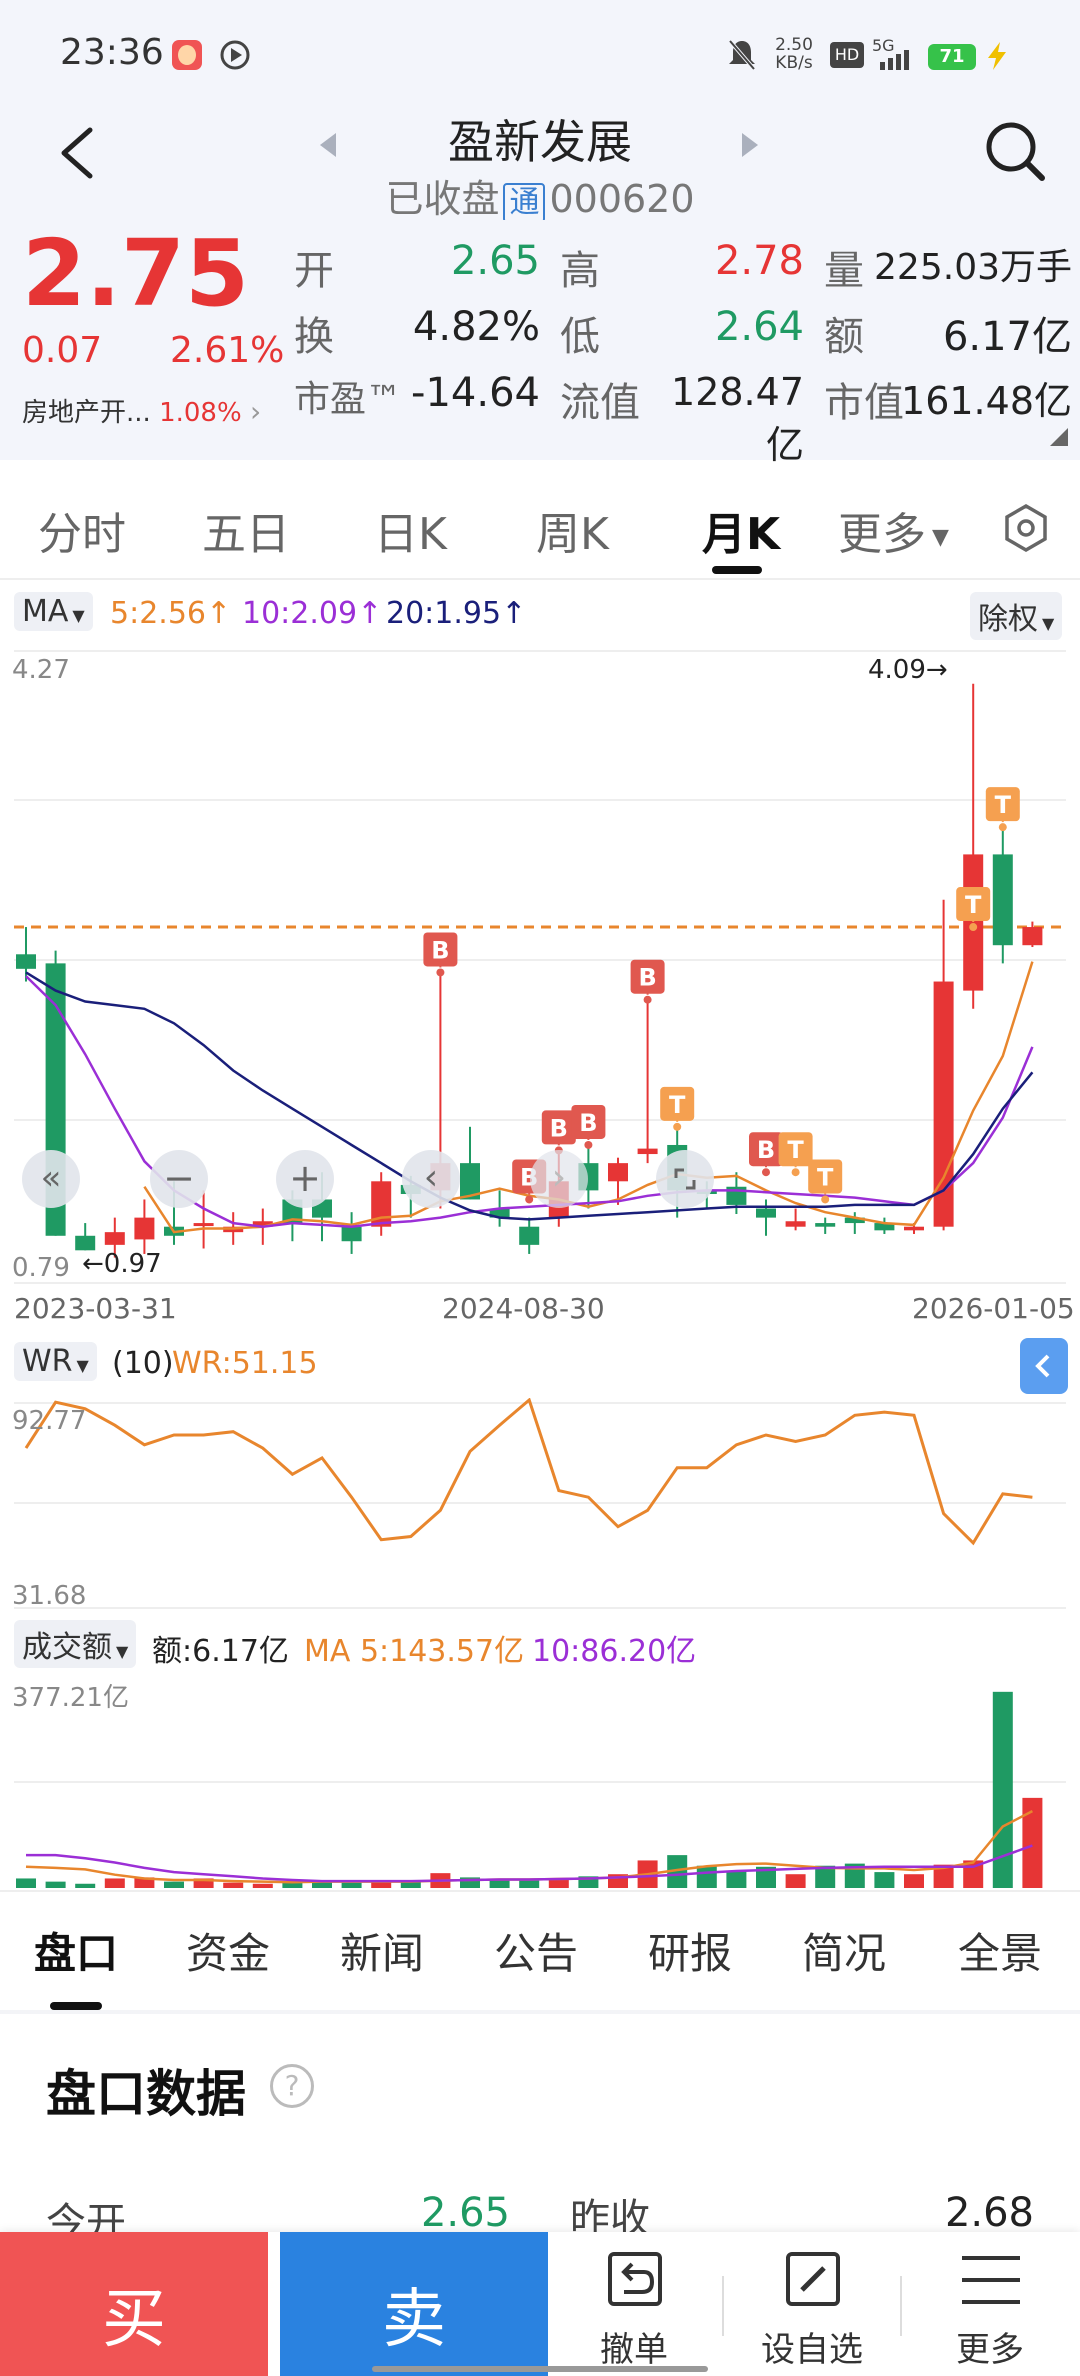 The width and height of the screenshot is (1080, 2376). What do you see at coordinates (187, 55) in the screenshot?
I see `app-notification-icon` at bounding box center [187, 55].